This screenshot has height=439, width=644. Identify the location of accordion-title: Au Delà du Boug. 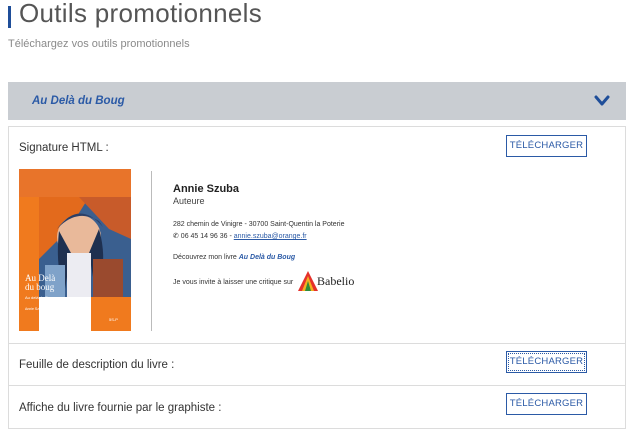
(78, 101).